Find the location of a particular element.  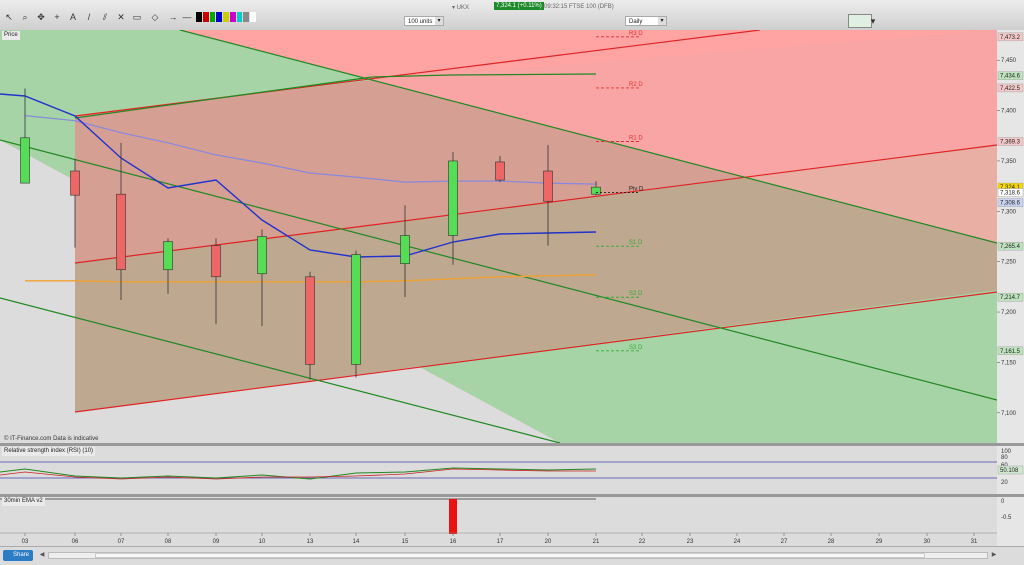

x-tick-label: 21 is located at coordinates (596, 542).